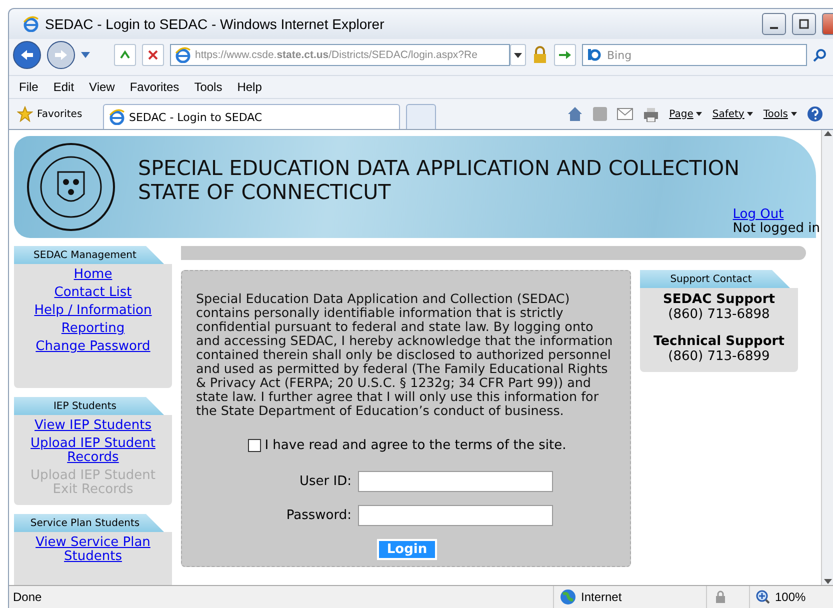  What do you see at coordinates (790, 597) in the screenshot?
I see `zoom-level: 100%` at bounding box center [790, 597].